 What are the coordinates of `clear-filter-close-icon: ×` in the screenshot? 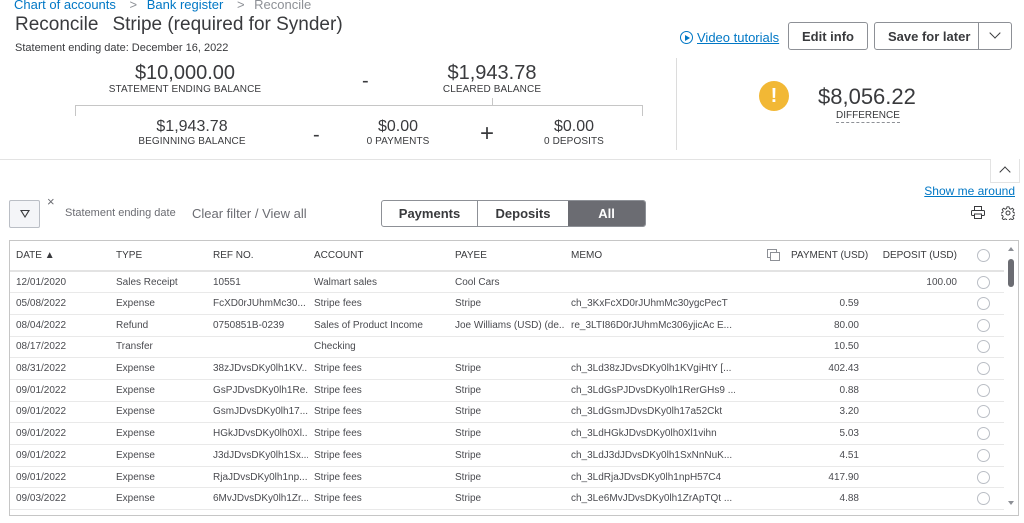 It's located at (51, 201).